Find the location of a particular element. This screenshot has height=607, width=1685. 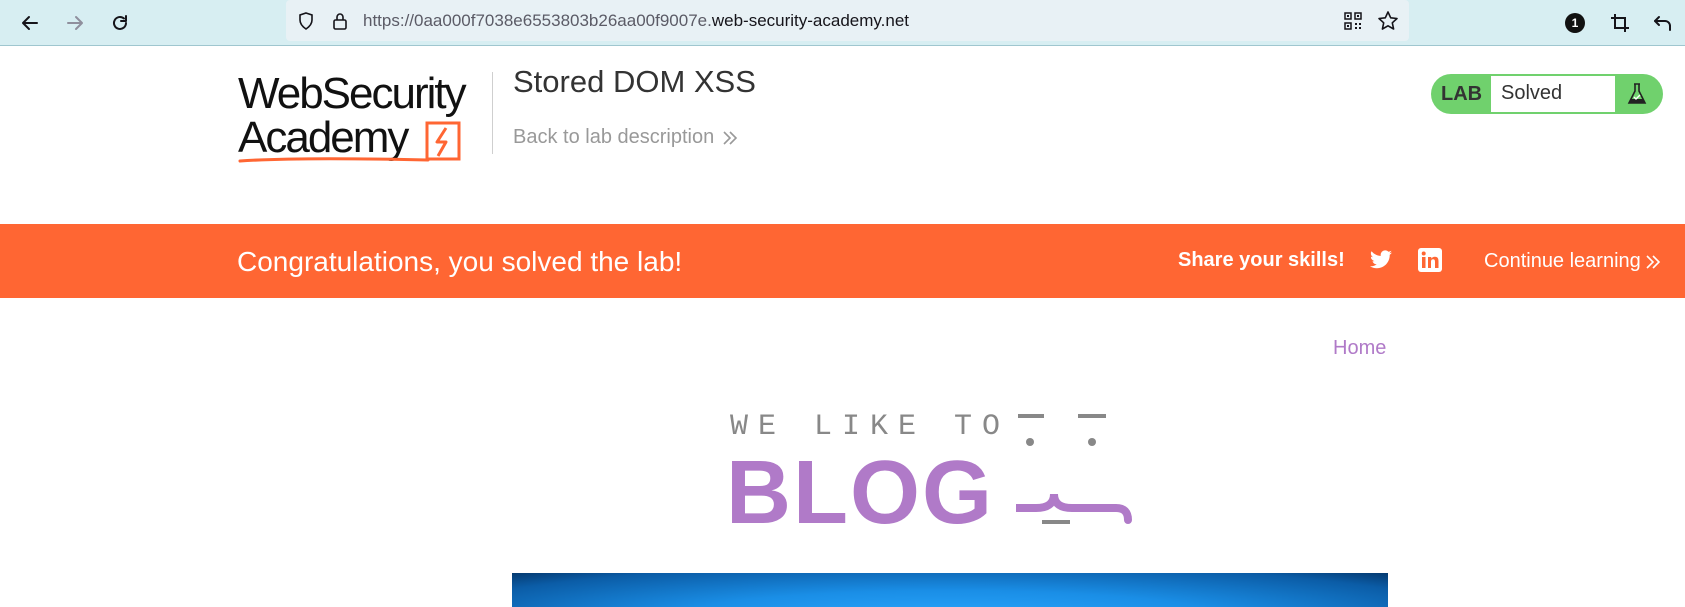

undo-button is located at coordinates (1663, 23).